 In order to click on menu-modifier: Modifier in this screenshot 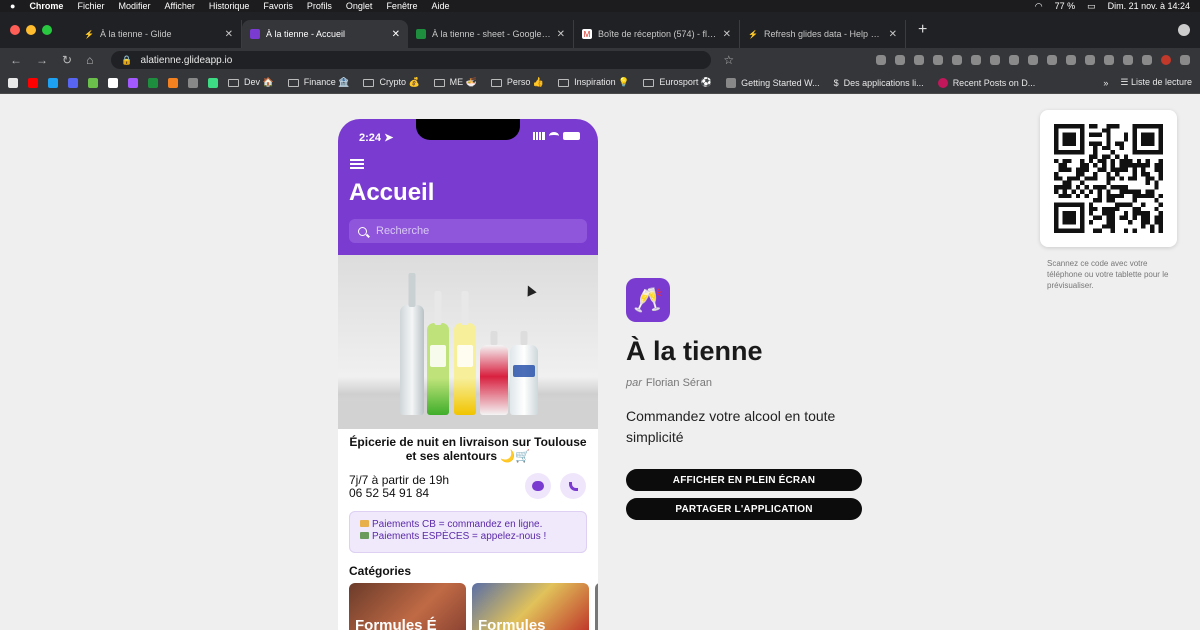, I will do `click(134, 6)`.